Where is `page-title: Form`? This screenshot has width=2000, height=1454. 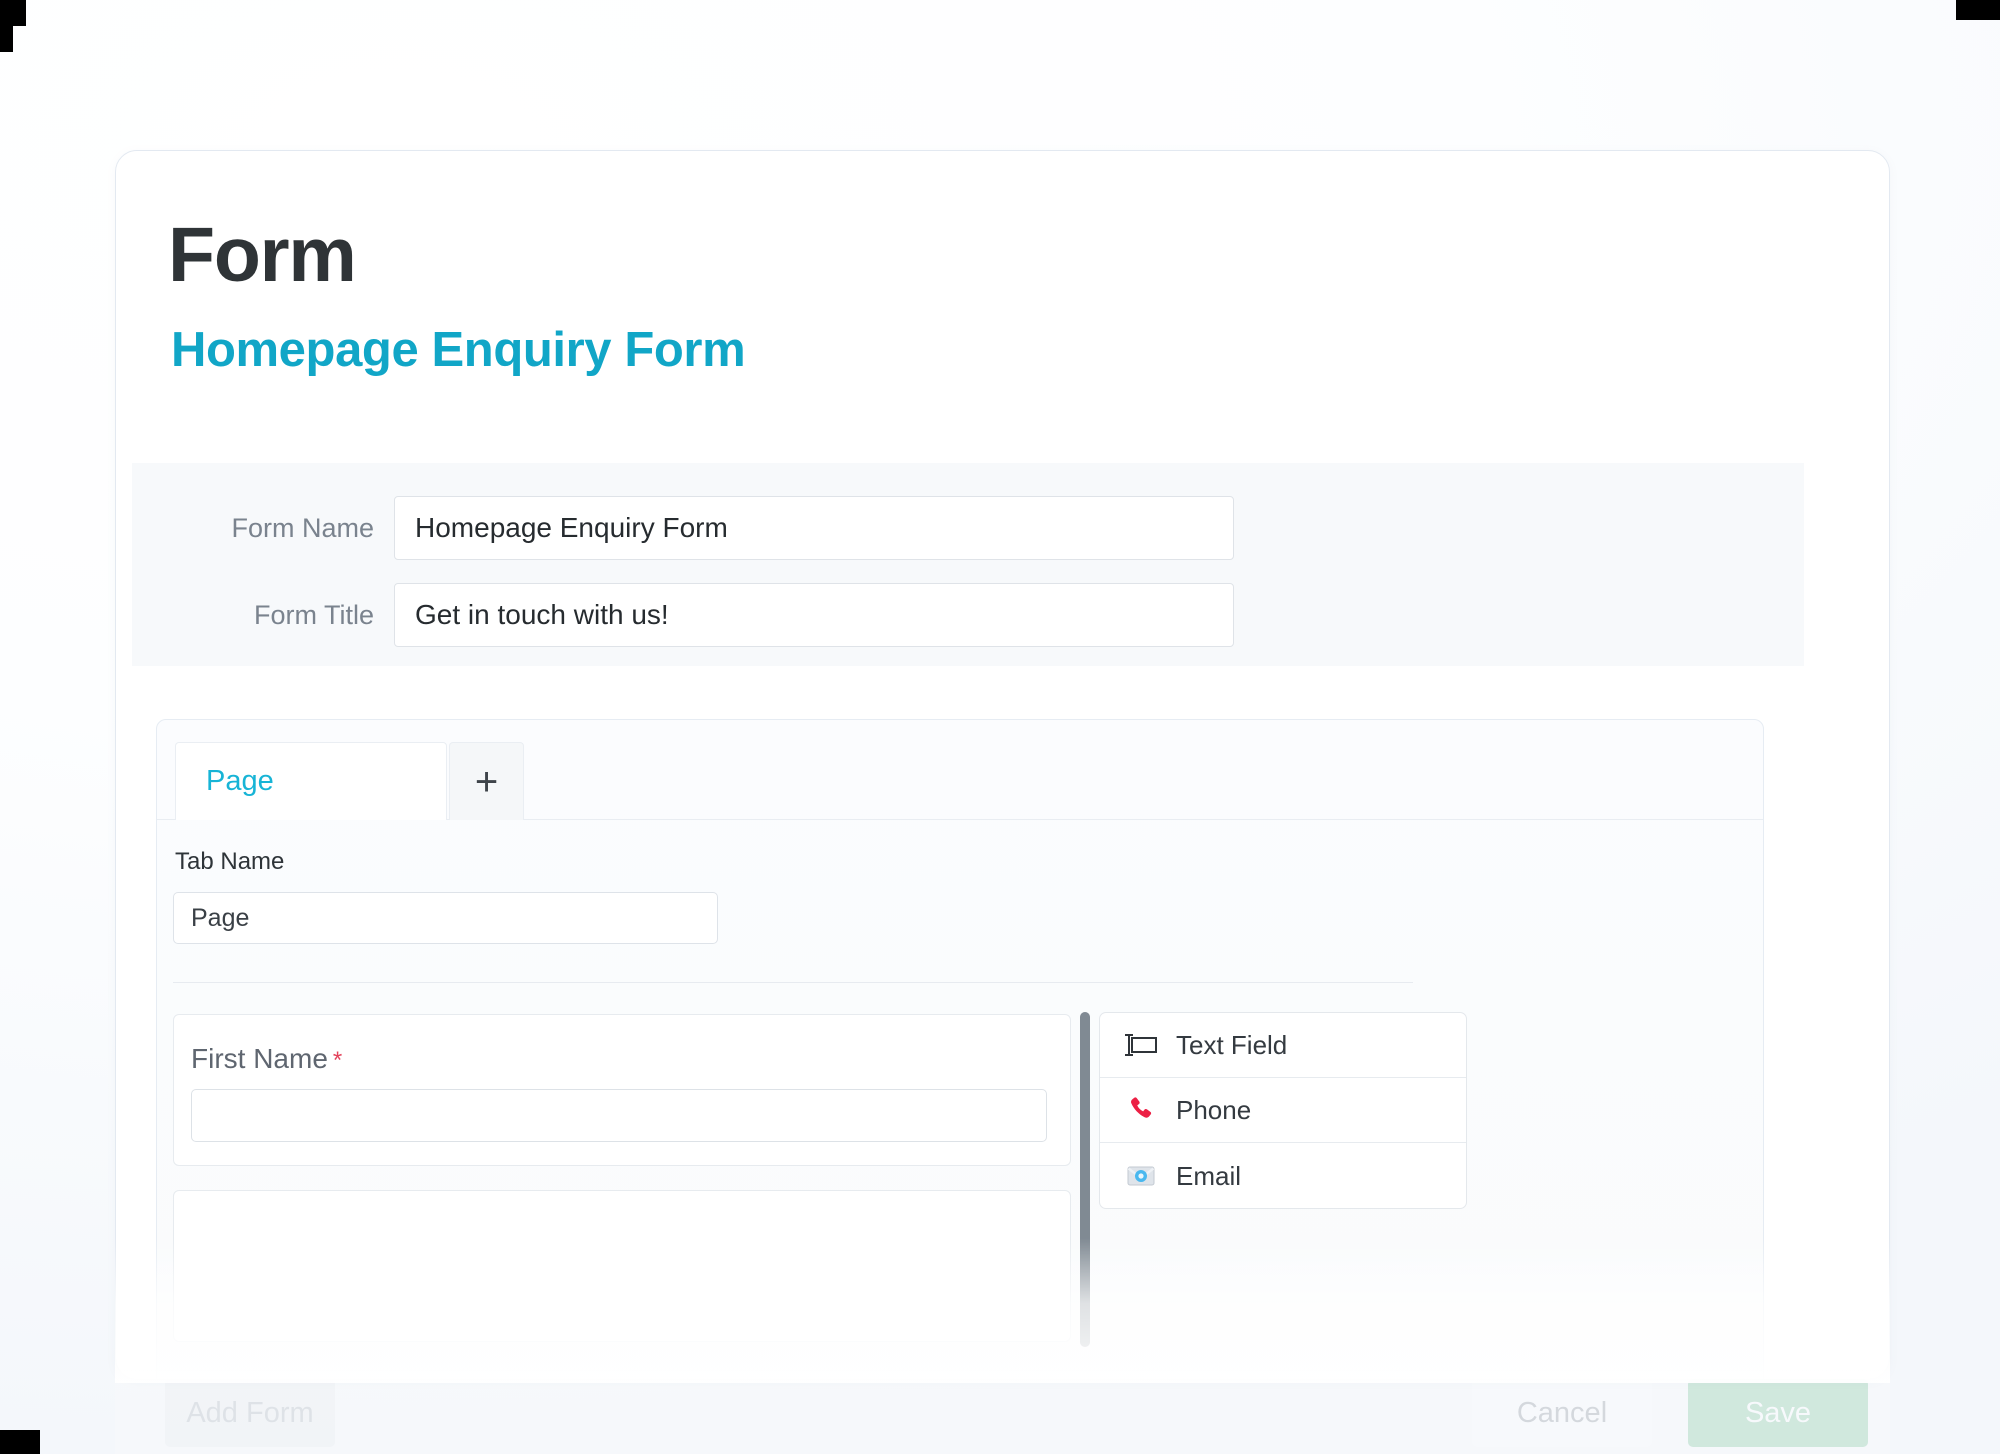
page-title: Form is located at coordinates (262, 255).